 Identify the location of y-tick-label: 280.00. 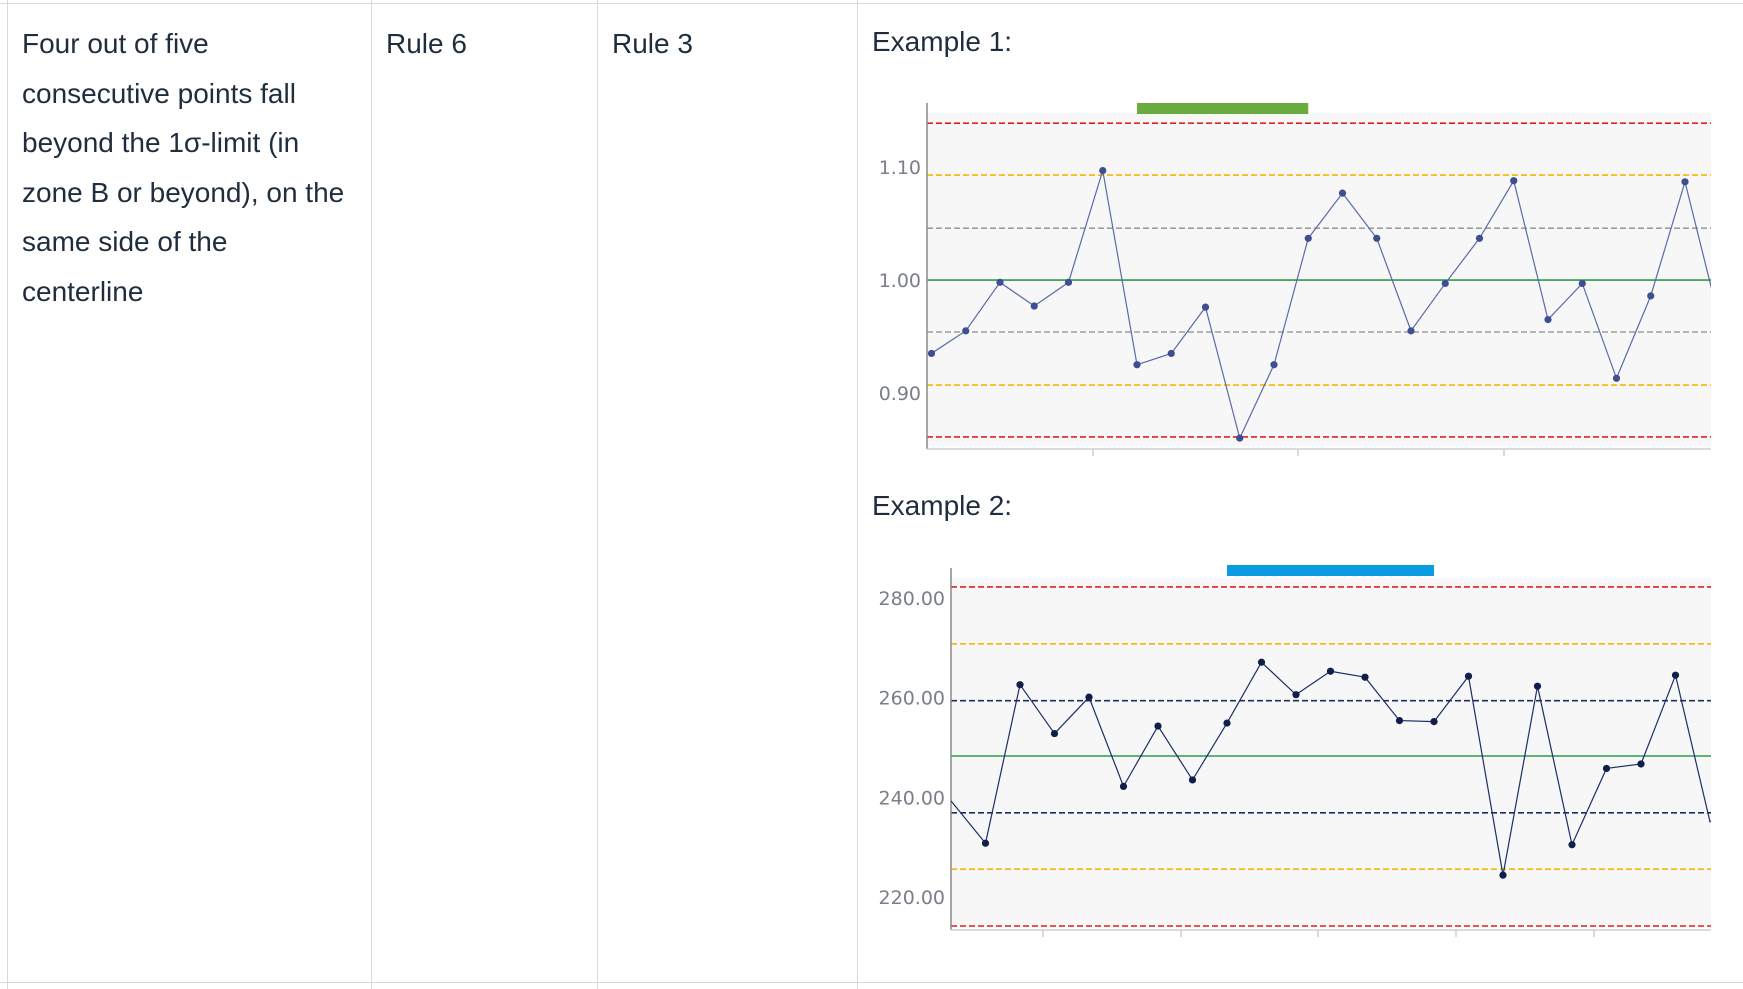
(912, 599).